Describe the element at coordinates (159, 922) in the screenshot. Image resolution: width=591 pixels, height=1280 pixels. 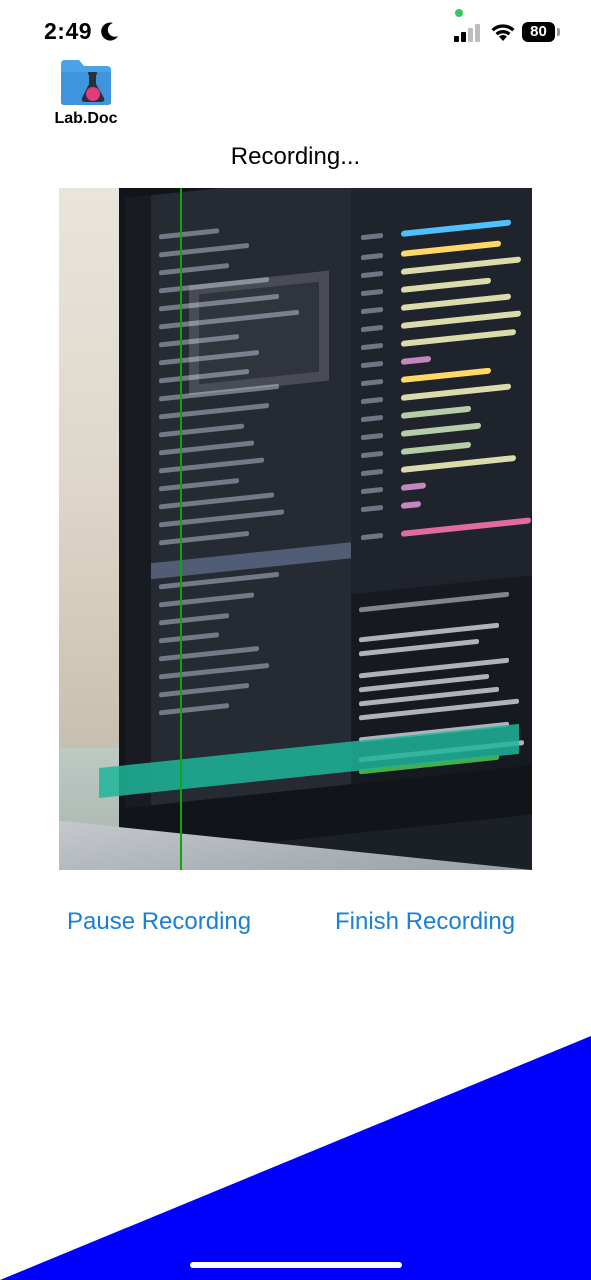
I see `pause-recording-button: Pause Recording` at that location.